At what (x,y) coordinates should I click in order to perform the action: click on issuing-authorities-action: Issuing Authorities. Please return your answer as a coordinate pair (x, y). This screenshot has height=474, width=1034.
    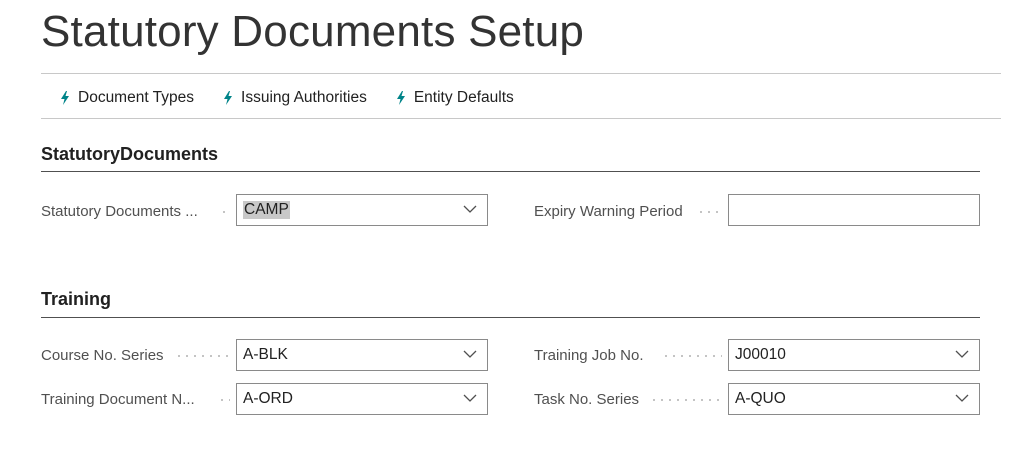
    Looking at the image, I should click on (295, 98).